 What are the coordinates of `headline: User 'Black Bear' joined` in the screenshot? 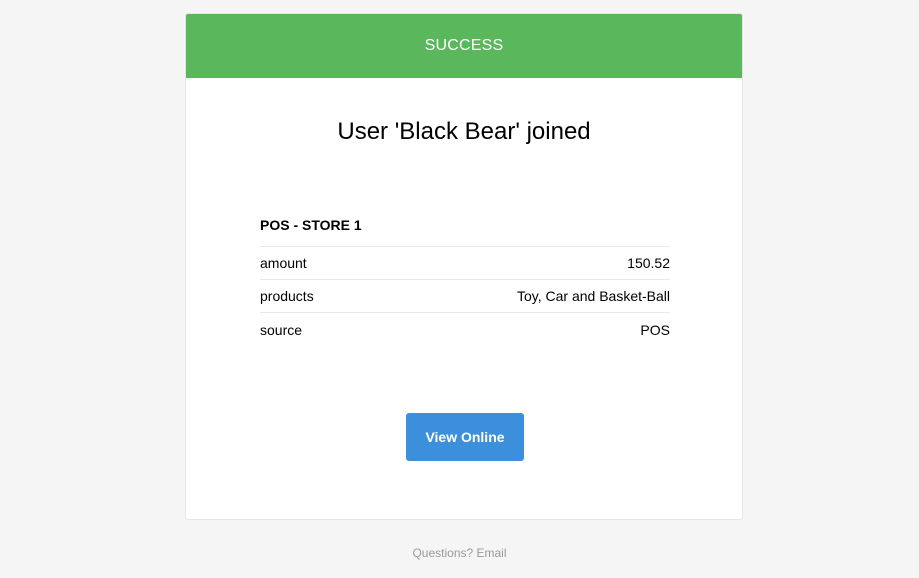 It's located at (464, 131).